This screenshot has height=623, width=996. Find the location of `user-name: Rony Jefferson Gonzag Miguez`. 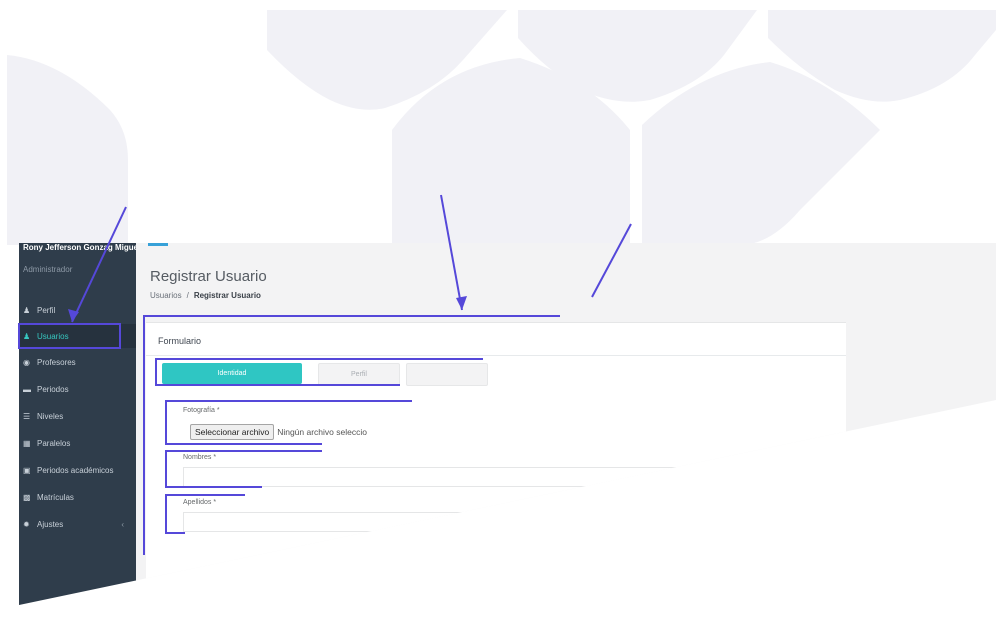

user-name: Rony Jefferson Gonzag Miguez is located at coordinates (80, 247).